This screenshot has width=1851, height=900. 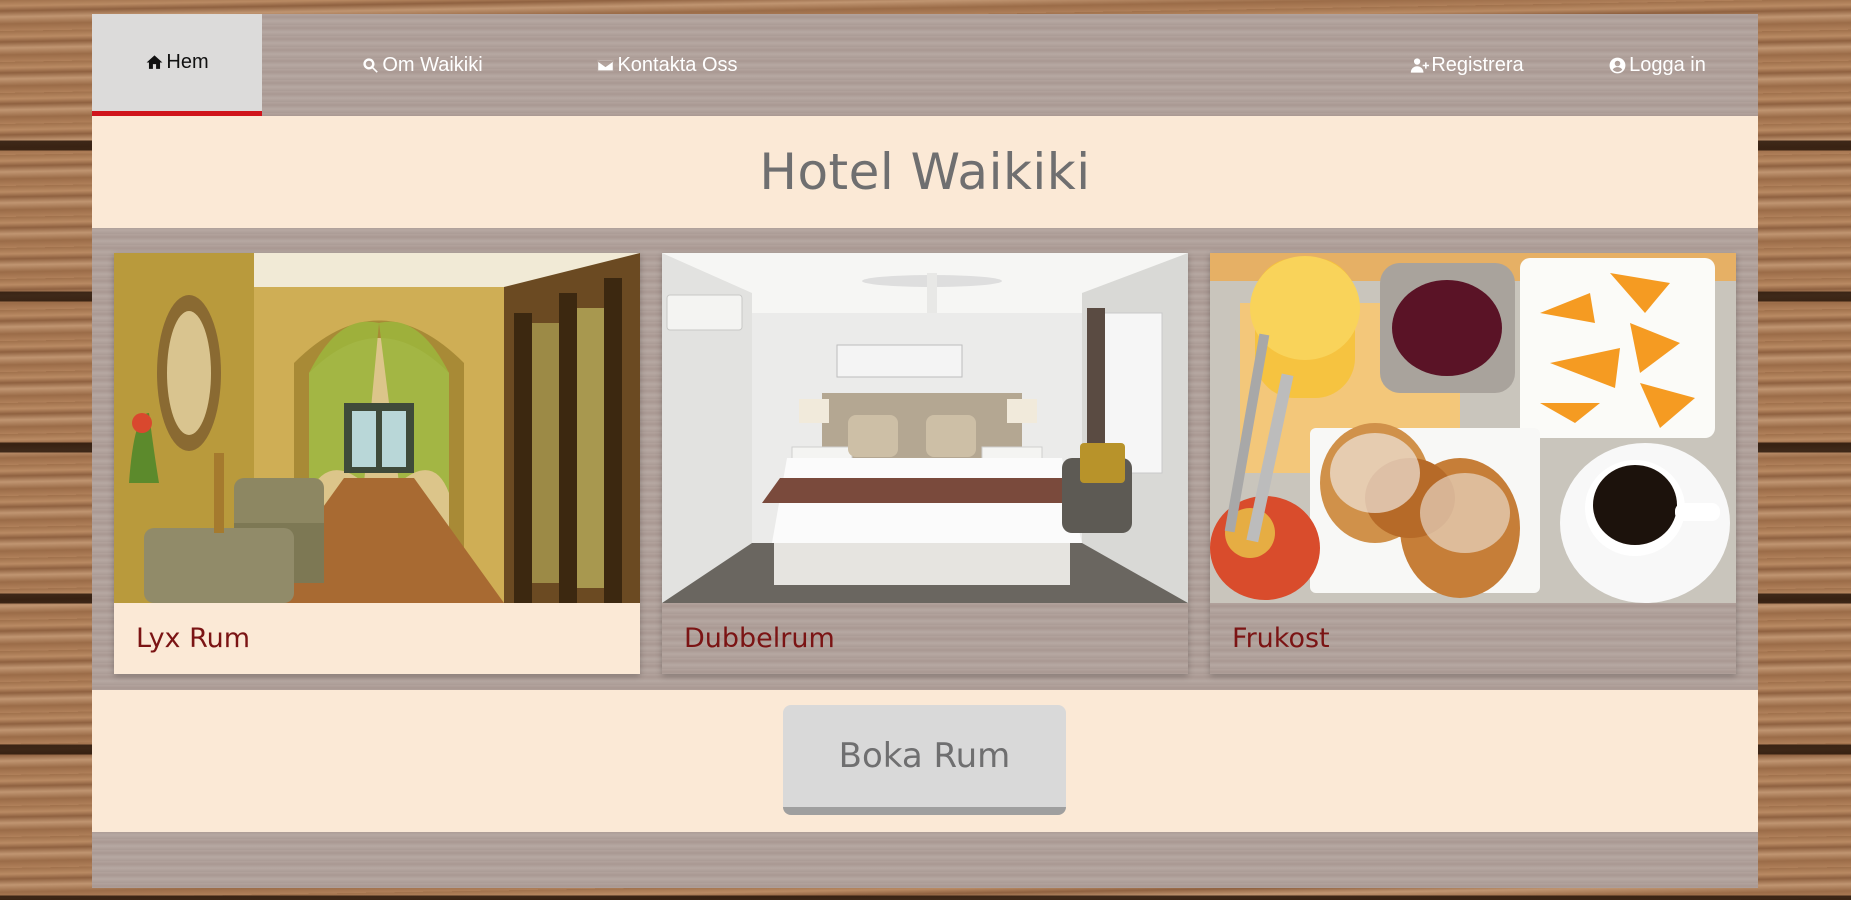 I want to click on nav-contact-label: Kontakta Oss, so click(x=677, y=64).